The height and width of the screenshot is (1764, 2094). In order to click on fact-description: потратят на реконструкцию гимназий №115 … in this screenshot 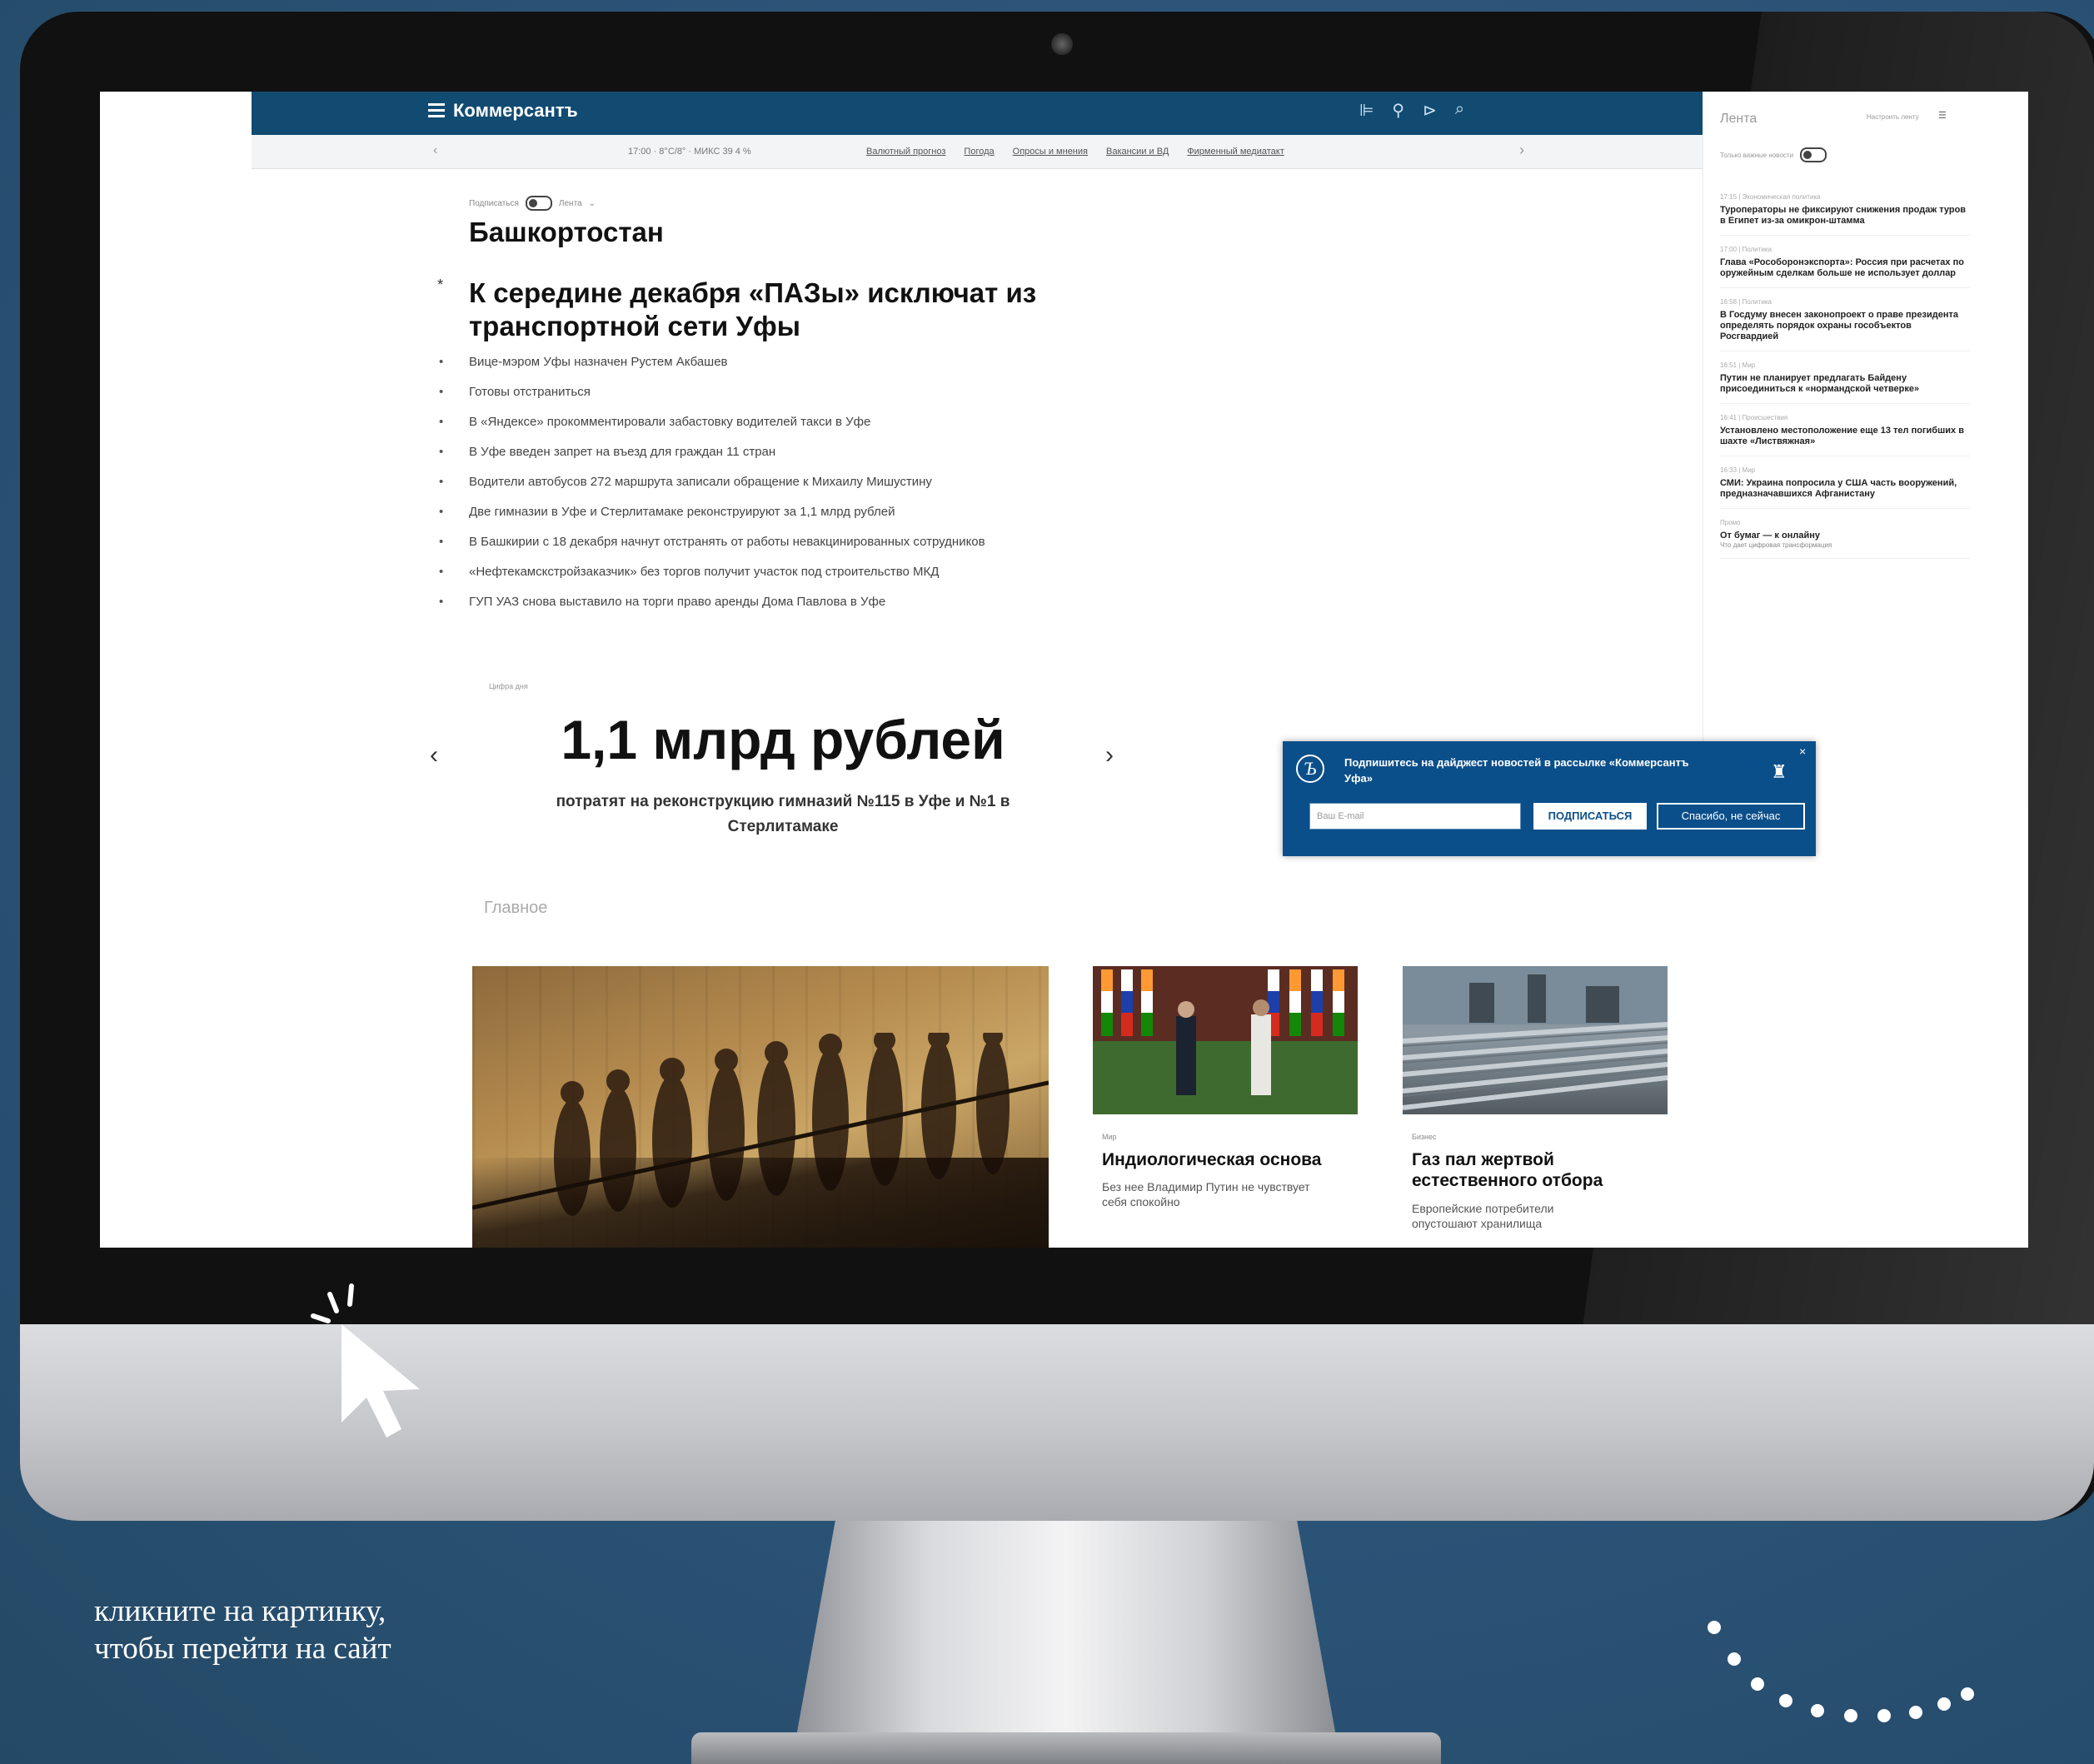, I will do `click(783, 814)`.